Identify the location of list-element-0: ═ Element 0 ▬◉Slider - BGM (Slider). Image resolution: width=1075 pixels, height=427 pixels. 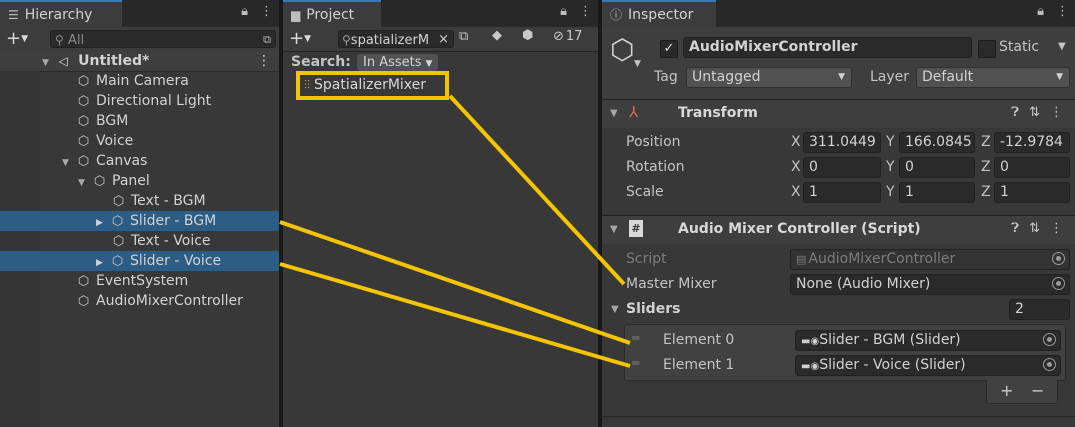
(845, 341).